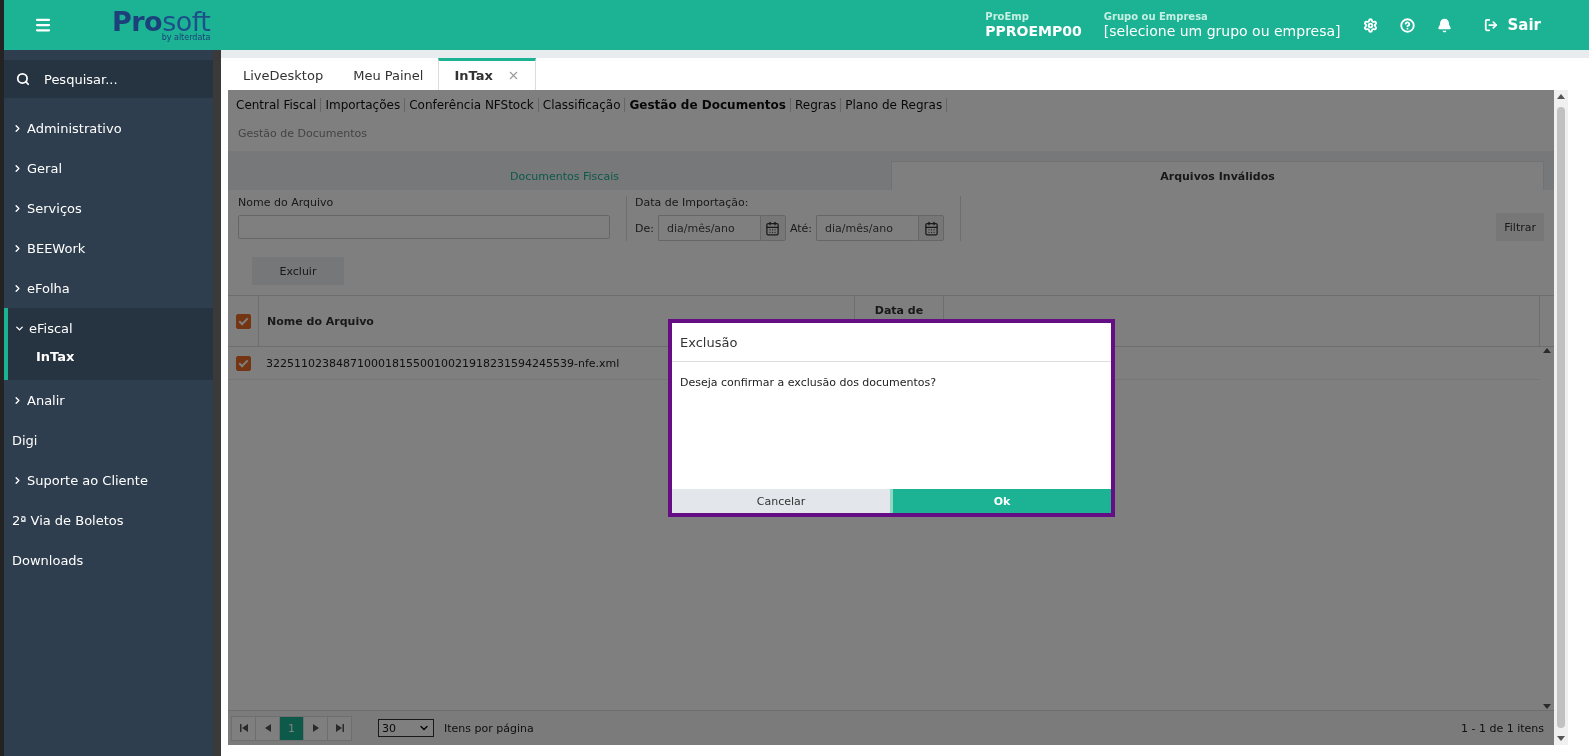 This screenshot has width=1589, height=756. What do you see at coordinates (424, 227) in the screenshot?
I see `file-name-input` at bounding box center [424, 227].